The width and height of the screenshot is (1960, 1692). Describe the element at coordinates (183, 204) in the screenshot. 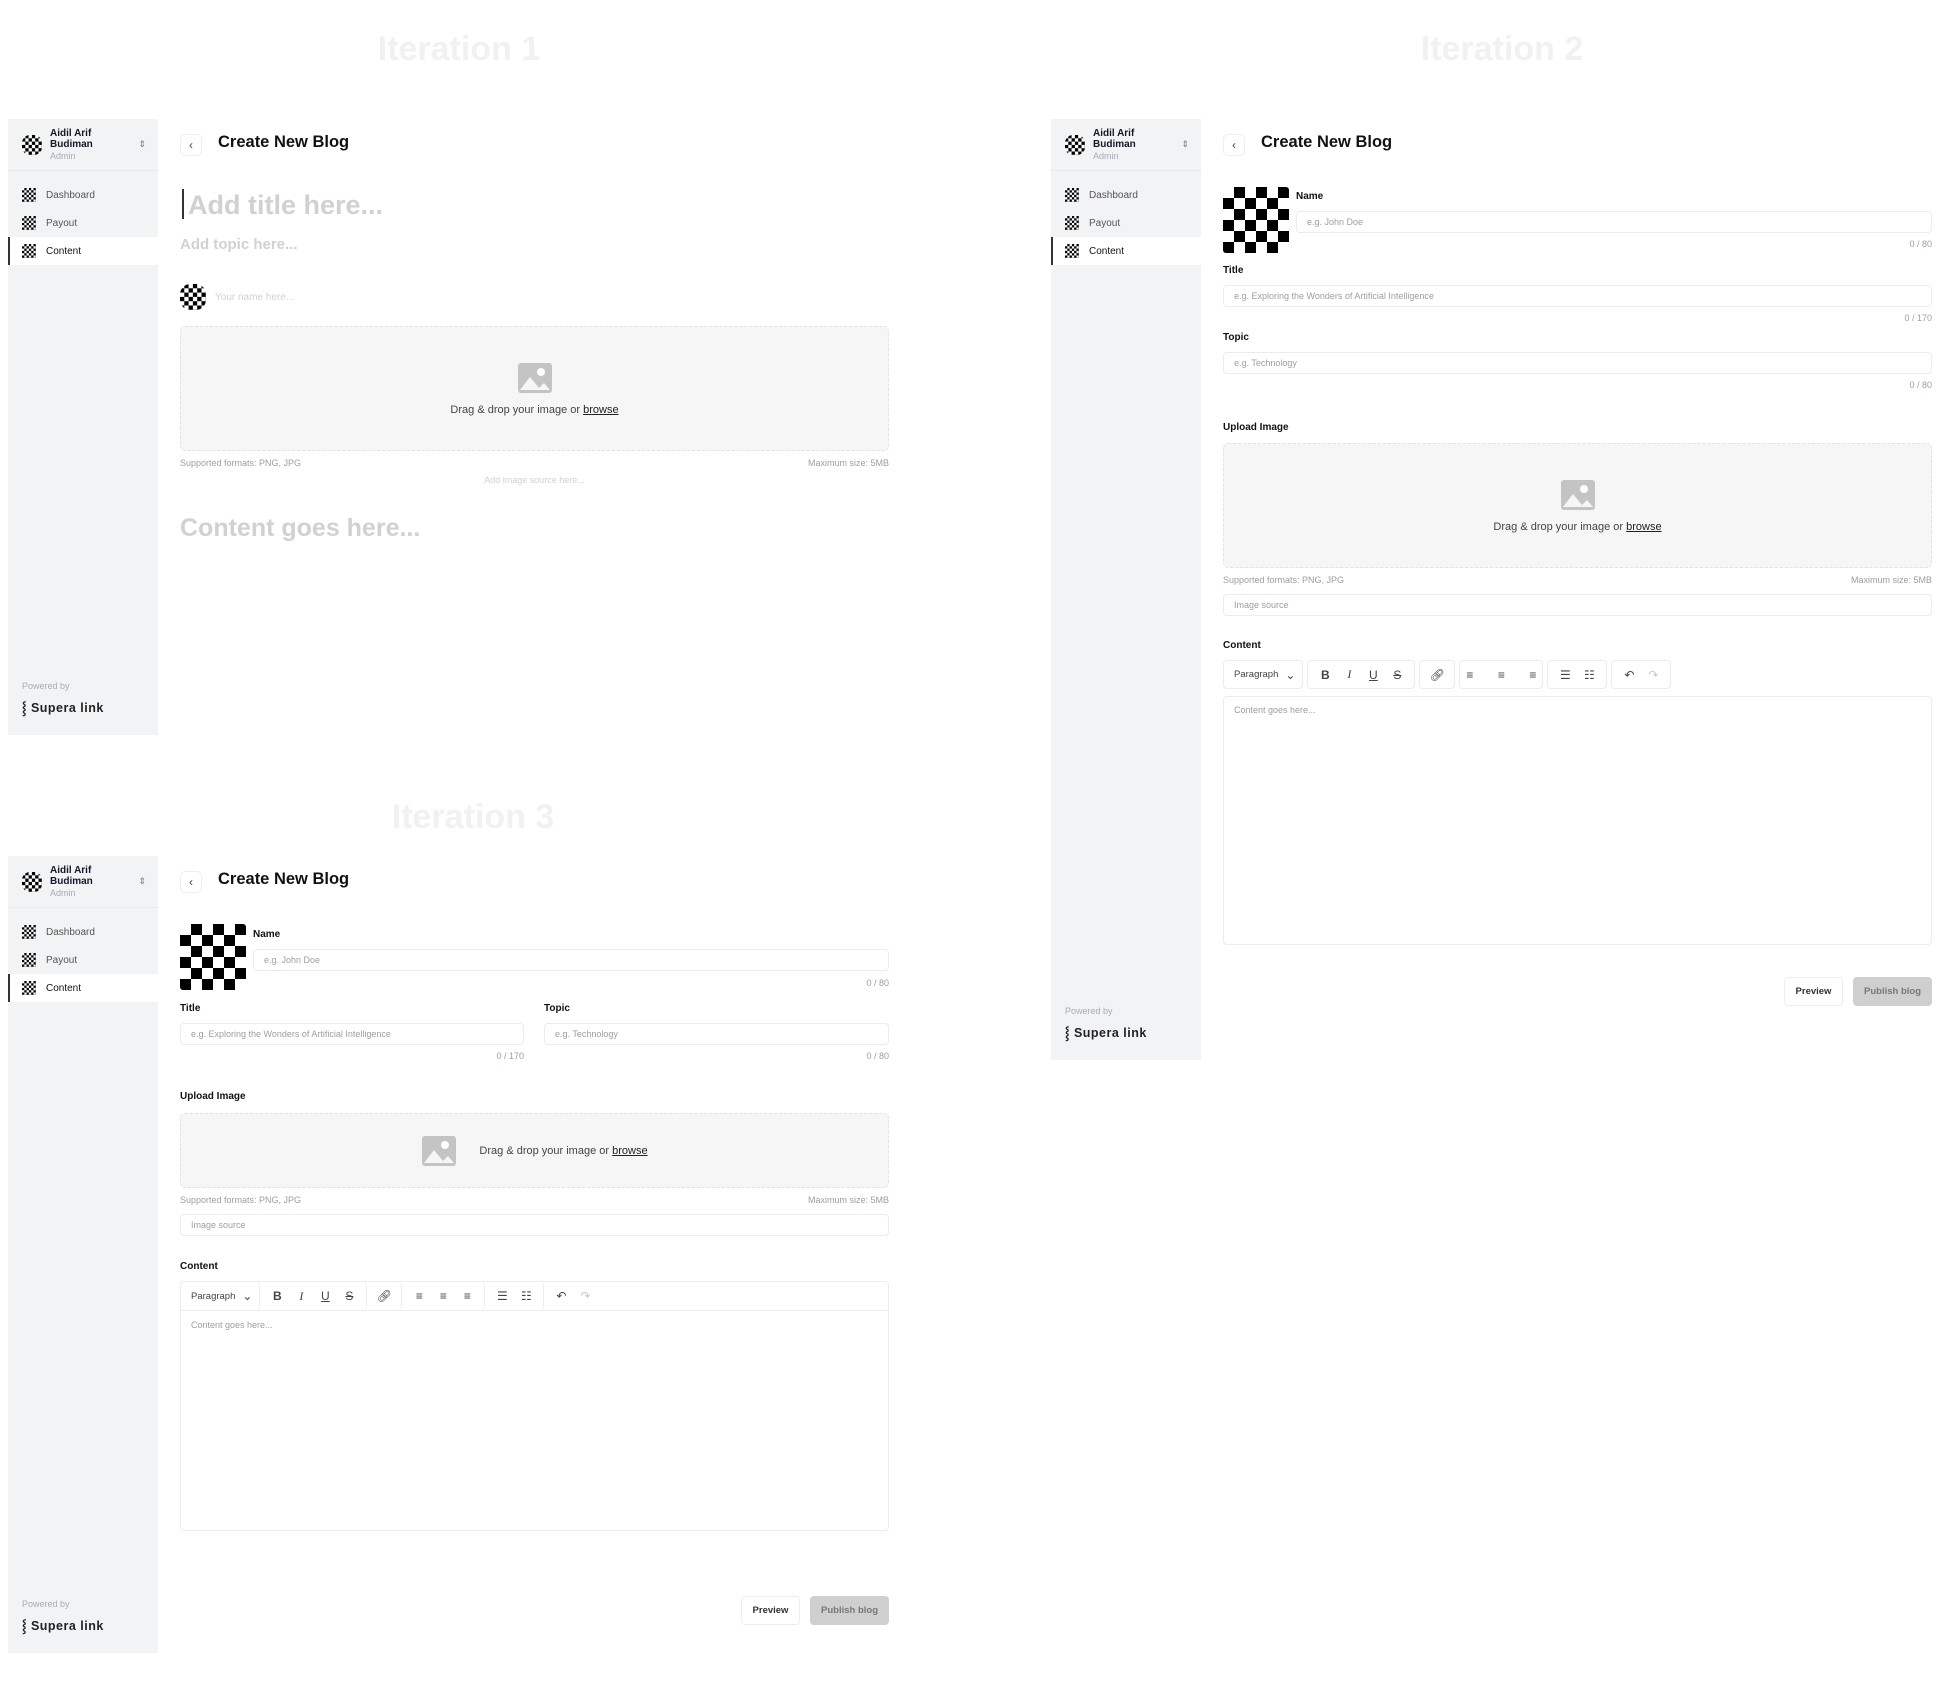

I see `text-cursor` at that location.